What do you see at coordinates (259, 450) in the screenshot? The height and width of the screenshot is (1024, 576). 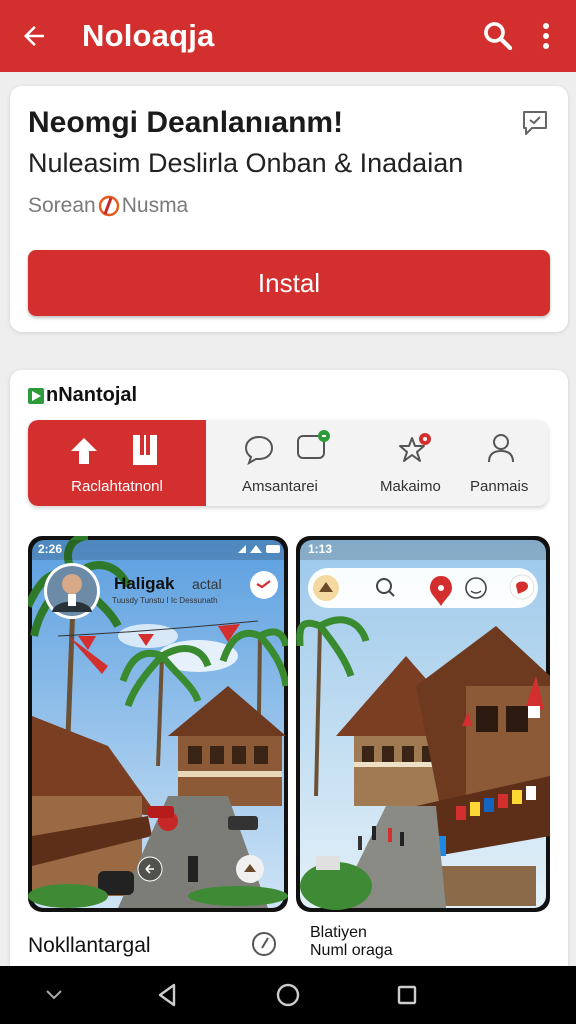 I see `chat-bubble-icon` at bounding box center [259, 450].